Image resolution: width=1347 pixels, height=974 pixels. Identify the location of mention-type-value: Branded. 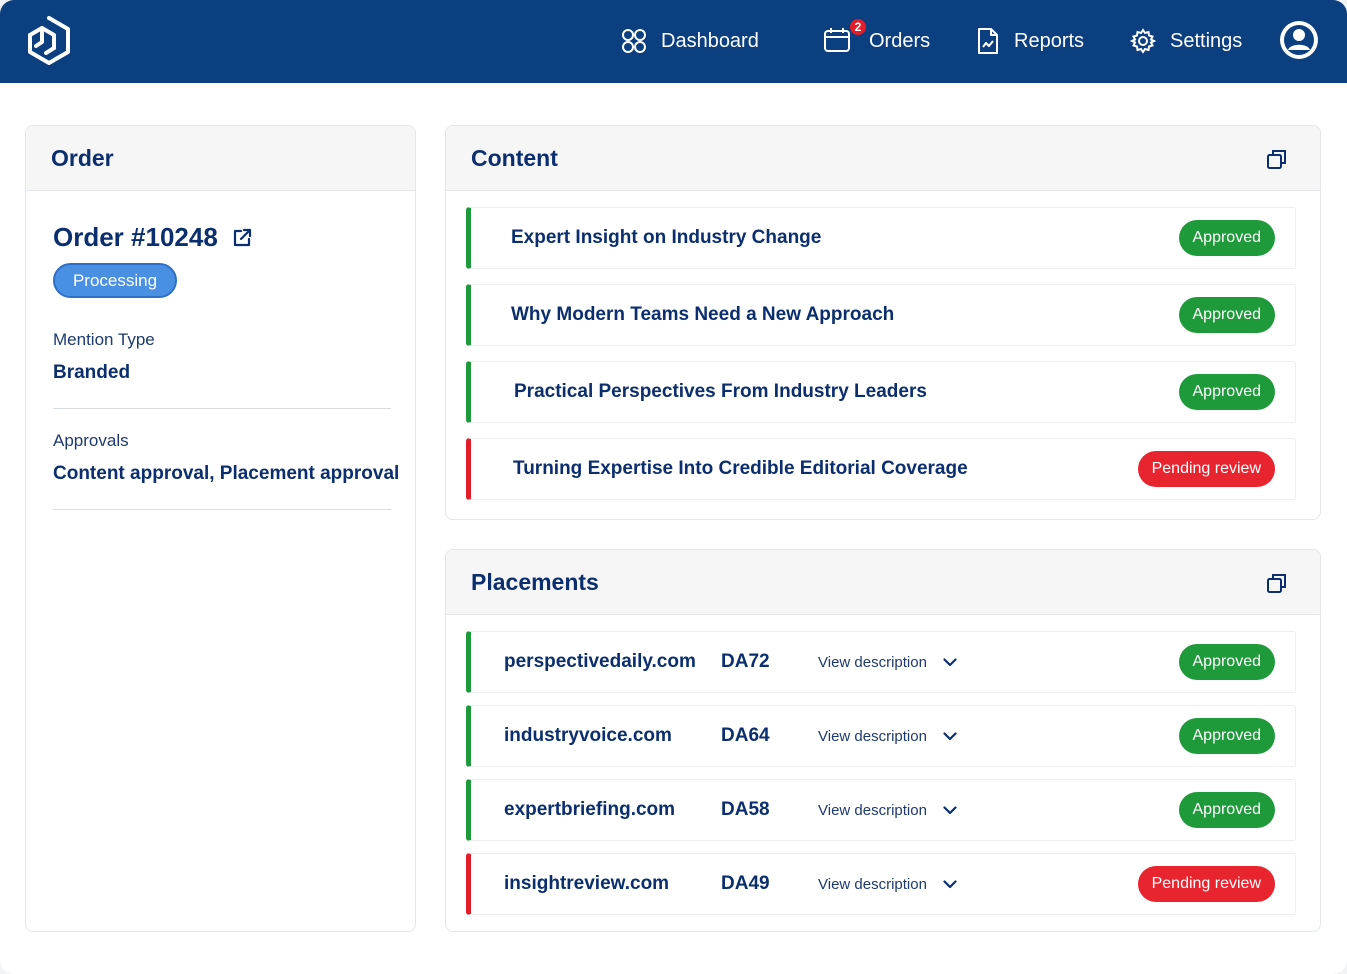
(92, 372).